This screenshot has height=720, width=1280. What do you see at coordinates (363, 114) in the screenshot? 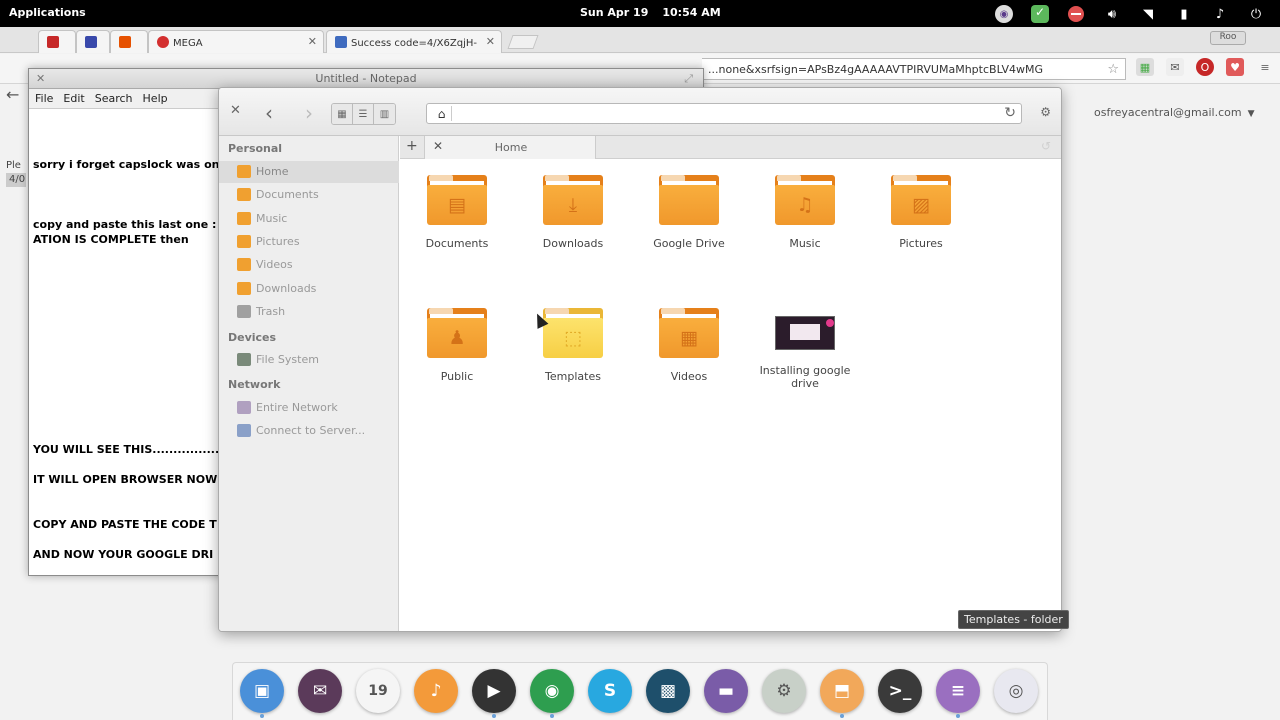
I see `list-view-icon: ☰` at bounding box center [363, 114].